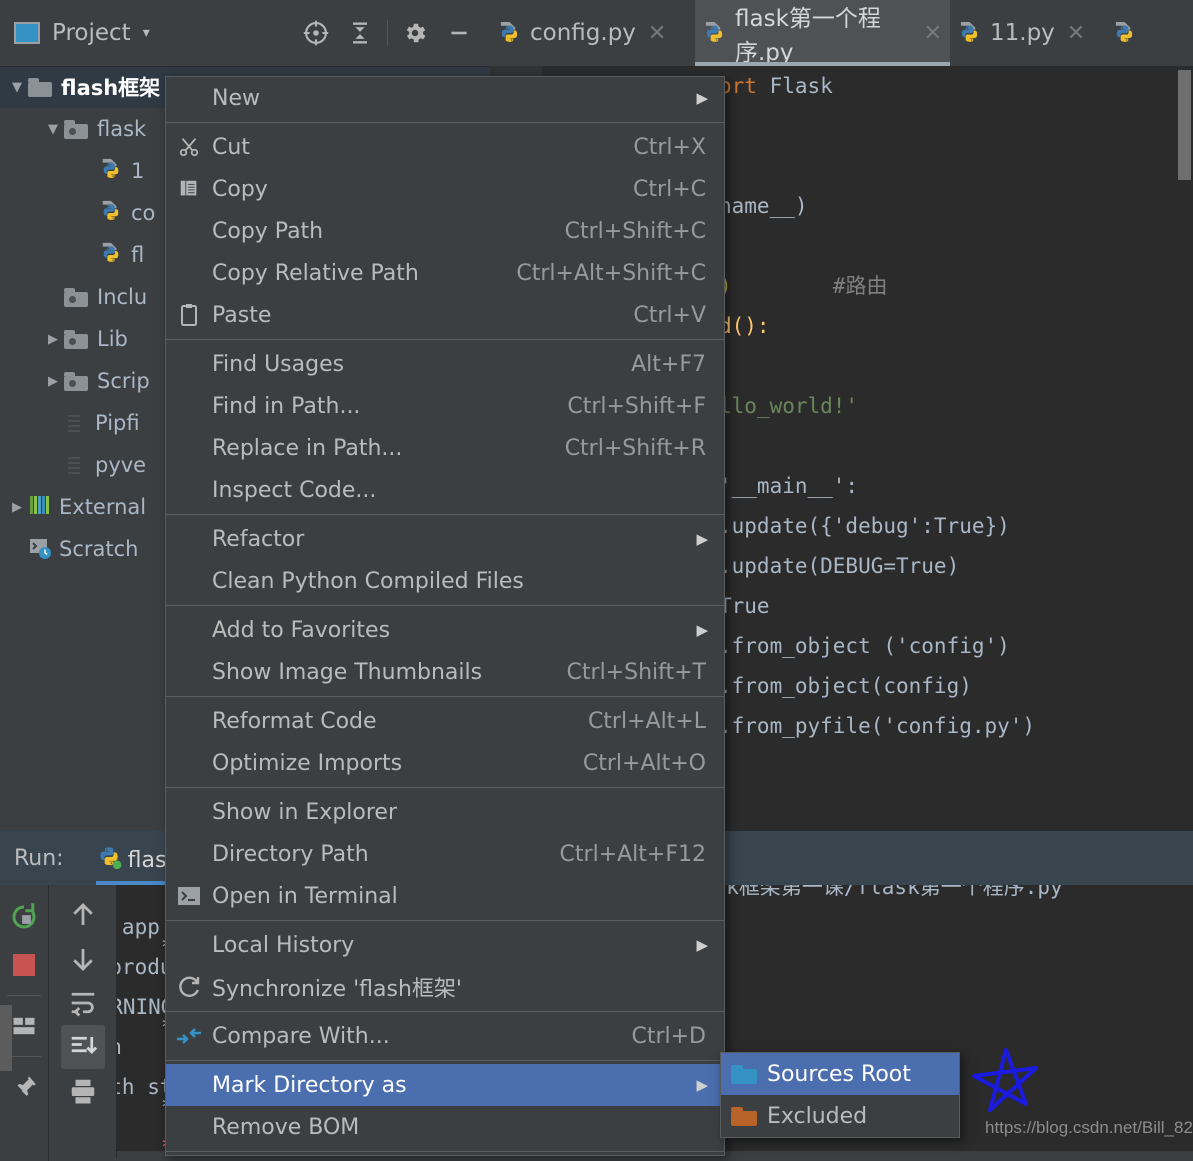 The width and height of the screenshot is (1193, 1161). I want to click on submenu-item-excluded: Excluded, so click(840, 1116).